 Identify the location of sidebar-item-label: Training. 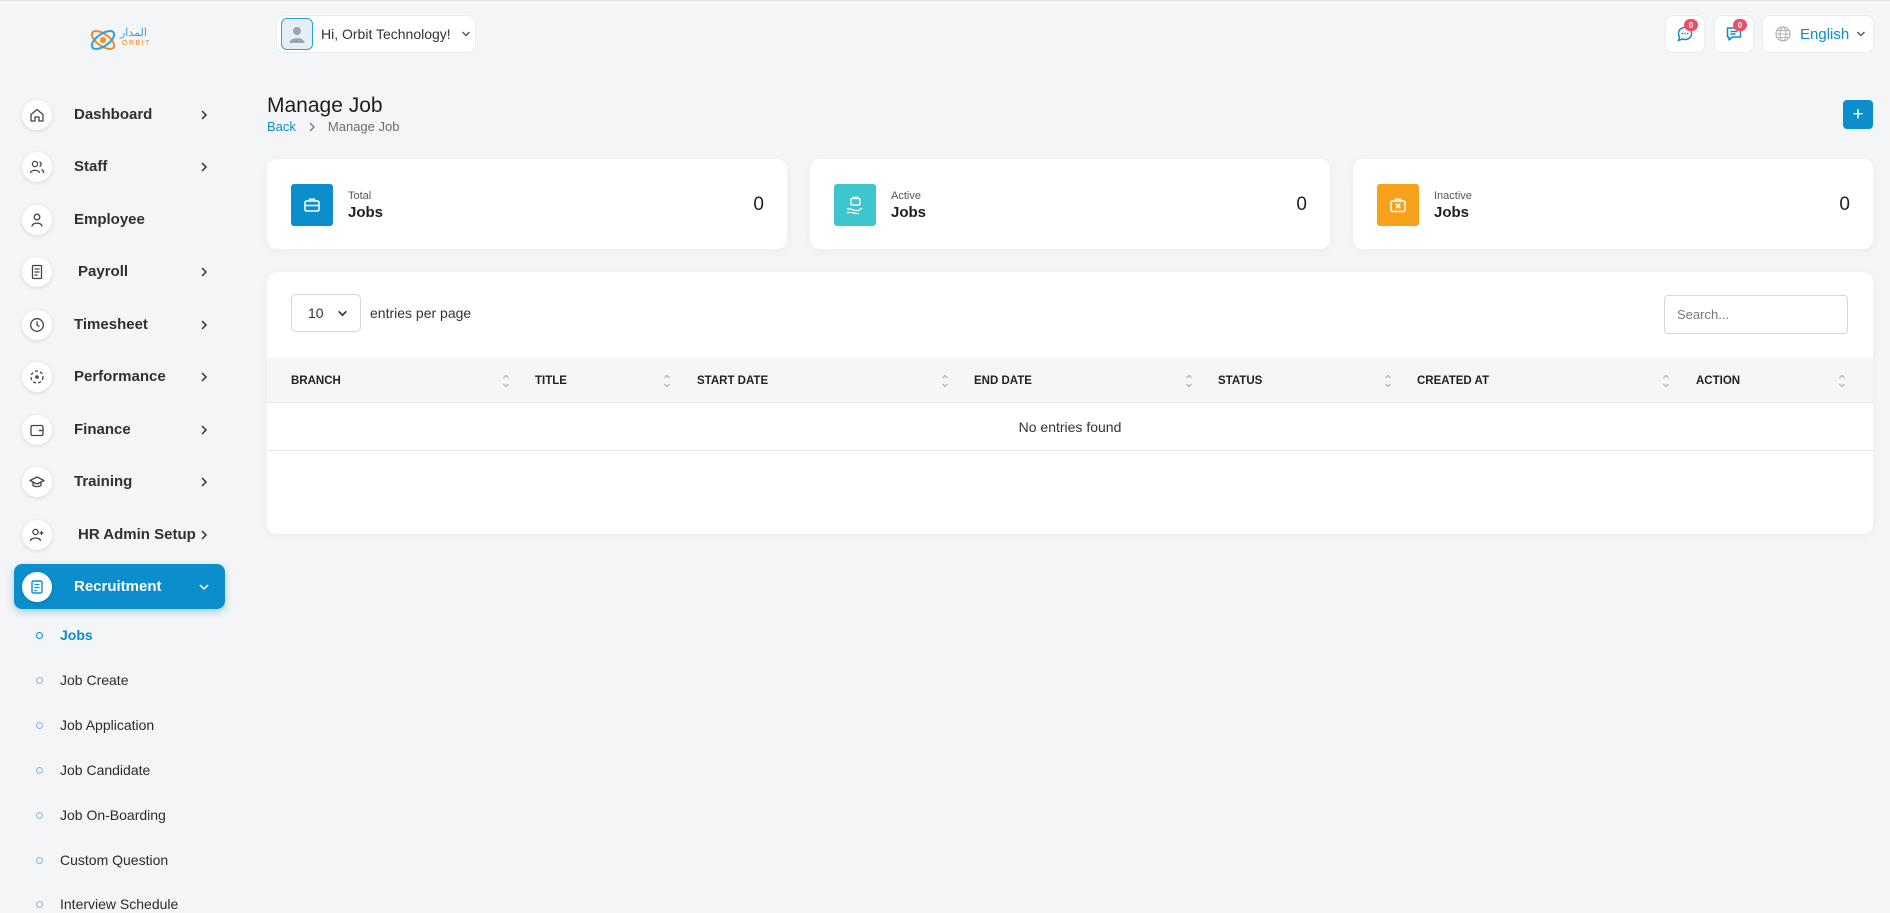
(103, 481).